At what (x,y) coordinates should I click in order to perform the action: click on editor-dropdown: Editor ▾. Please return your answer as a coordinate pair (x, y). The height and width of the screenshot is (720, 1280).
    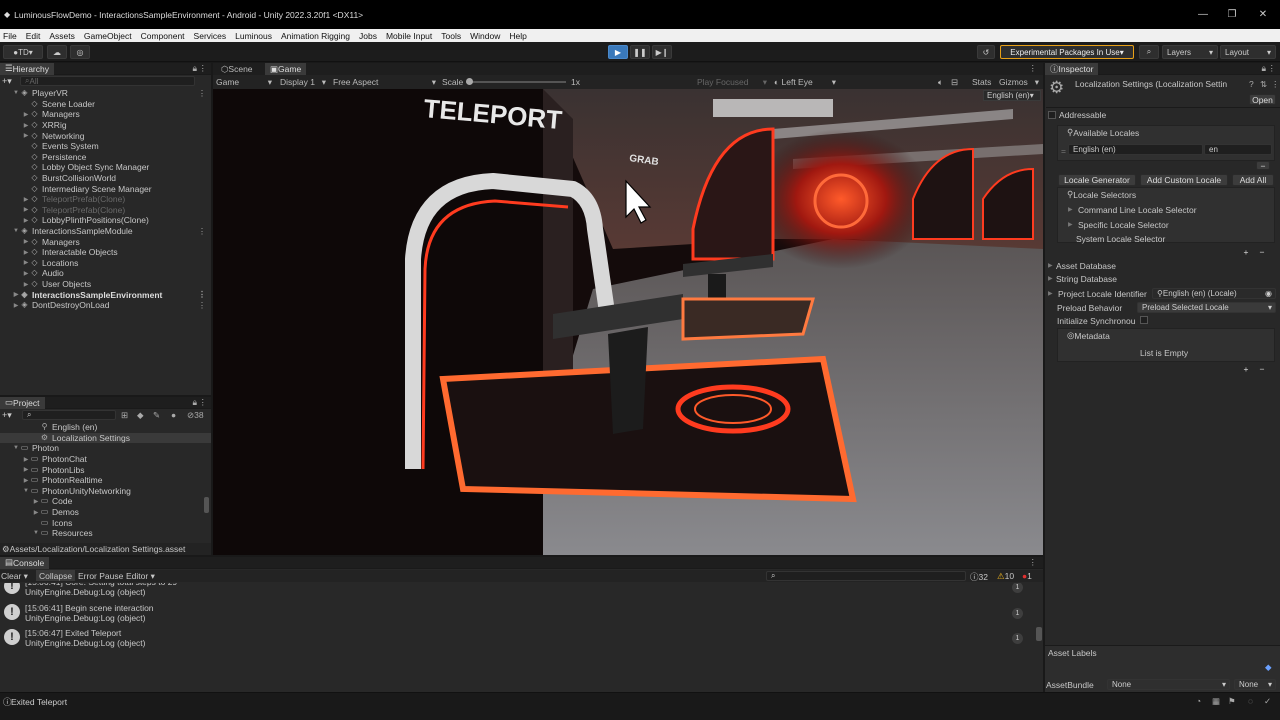
    Looking at the image, I should click on (140, 576).